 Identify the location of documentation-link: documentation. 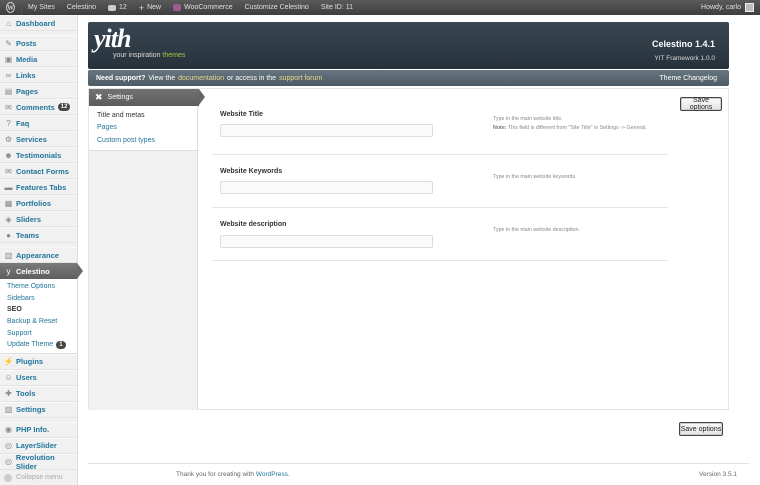
(201, 78).